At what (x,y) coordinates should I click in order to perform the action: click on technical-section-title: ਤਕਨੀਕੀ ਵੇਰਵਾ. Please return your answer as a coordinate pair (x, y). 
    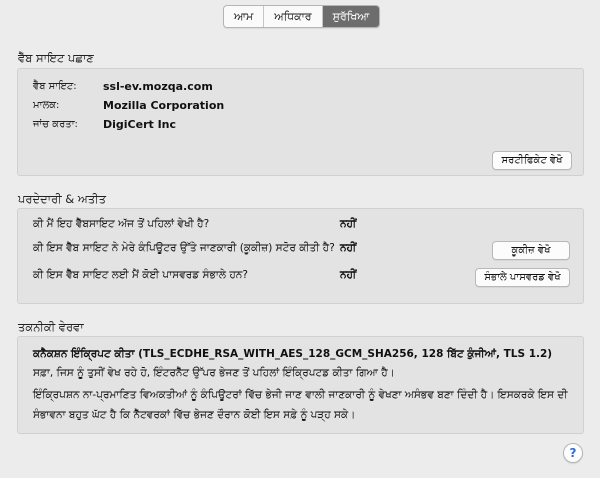
    Looking at the image, I should click on (51, 327).